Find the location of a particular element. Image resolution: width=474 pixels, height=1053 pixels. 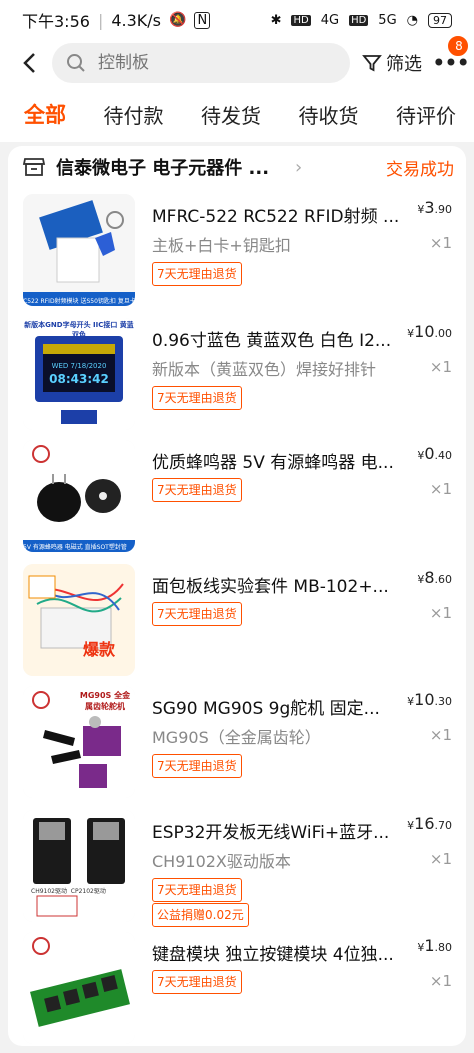

network-hd-2: HD is located at coordinates (359, 20).